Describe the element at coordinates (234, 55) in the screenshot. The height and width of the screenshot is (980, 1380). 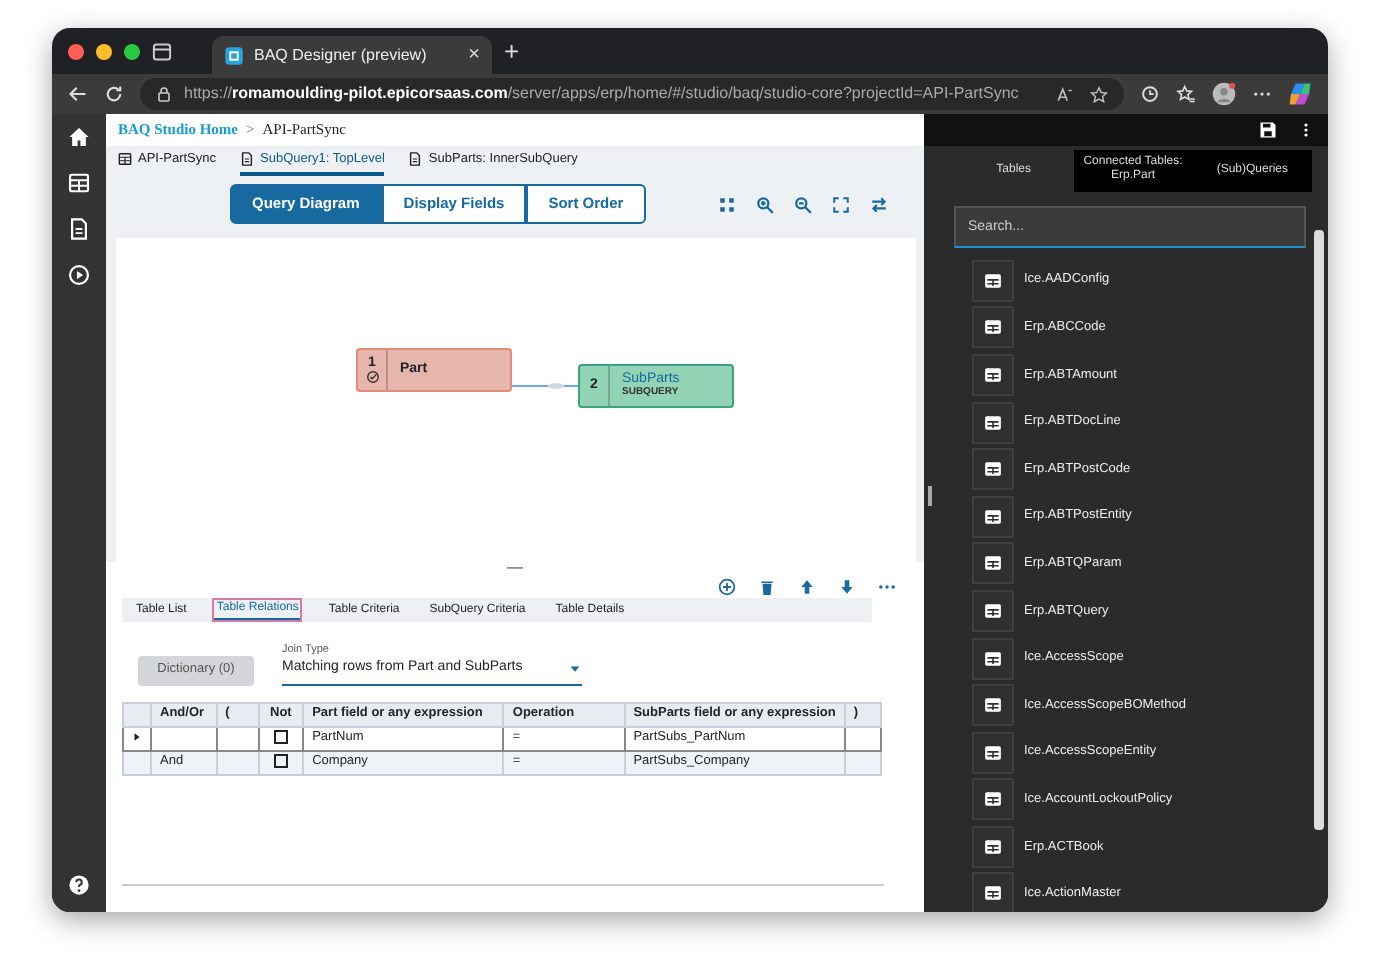
I see `site-icon` at that location.